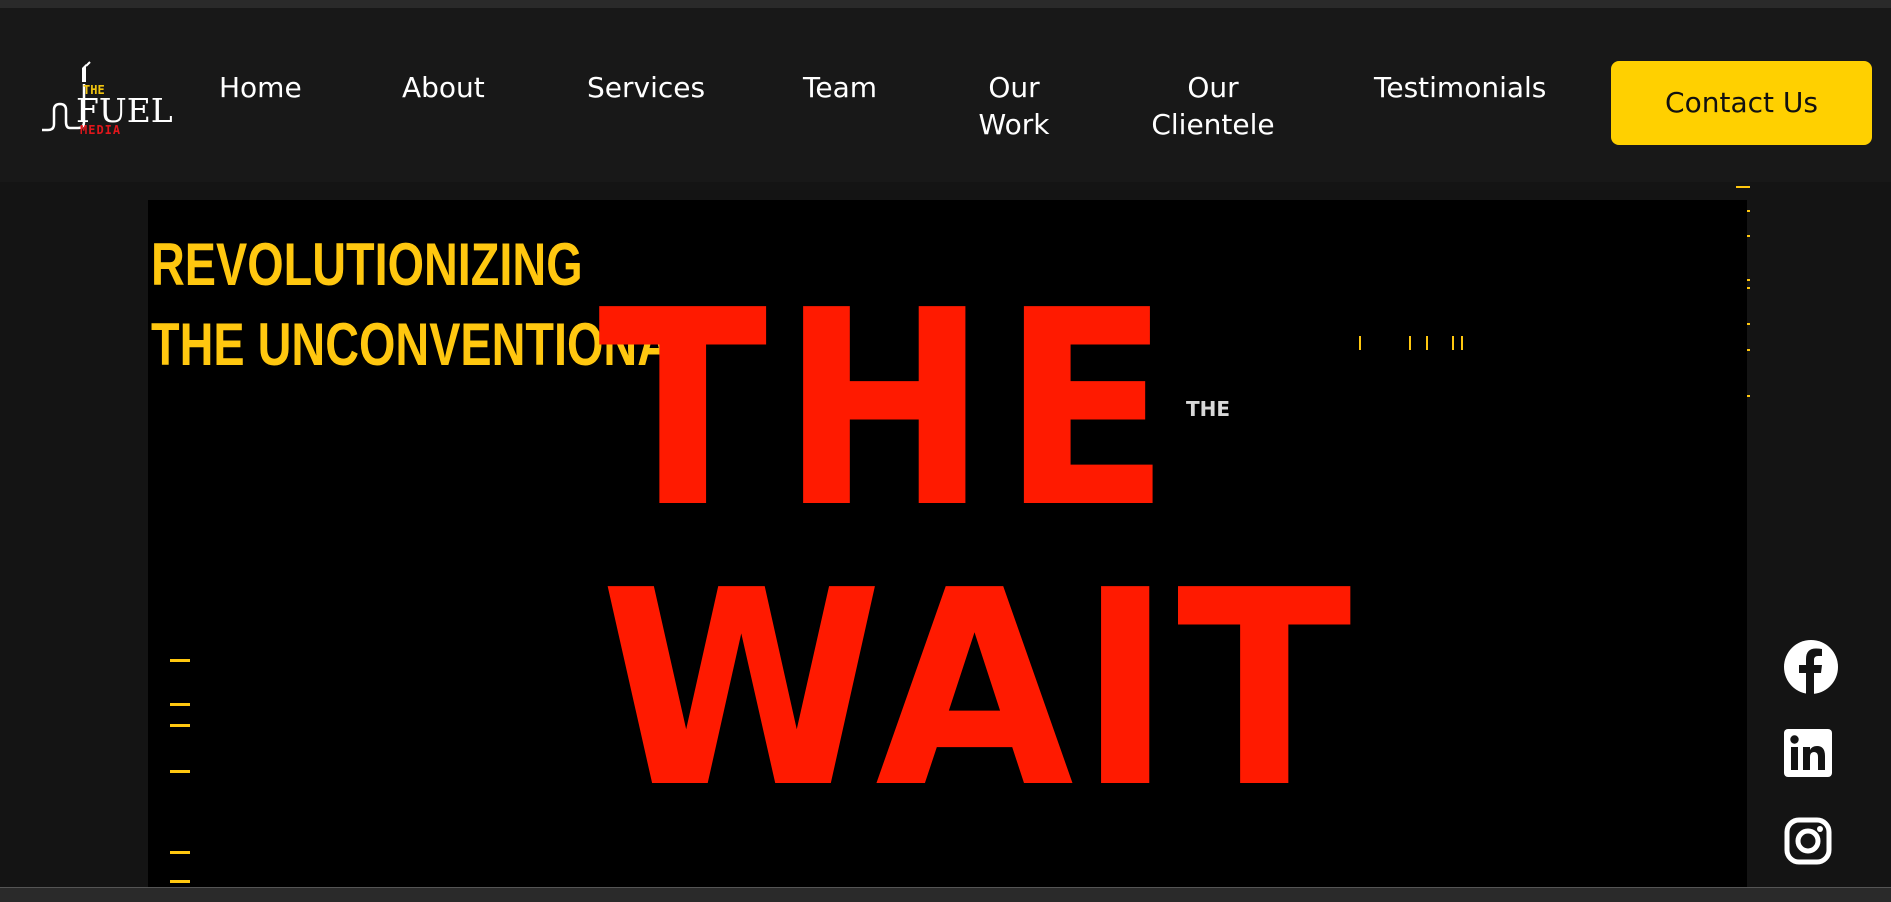 The height and width of the screenshot is (902, 1891). I want to click on instagram-icon, so click(1808, 841).